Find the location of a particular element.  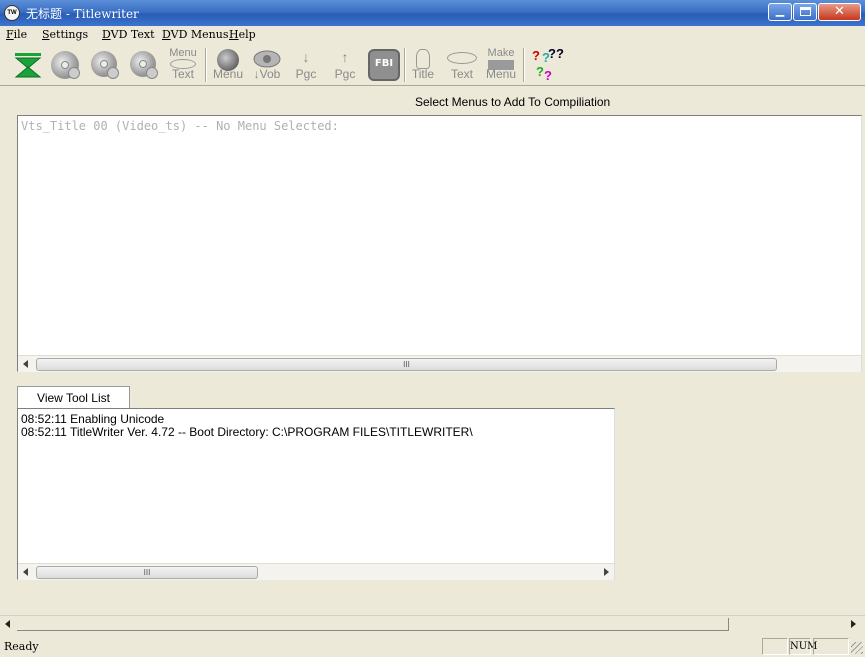

tab-view-tool-list: View Tool List is located at coordinates (73, 398).